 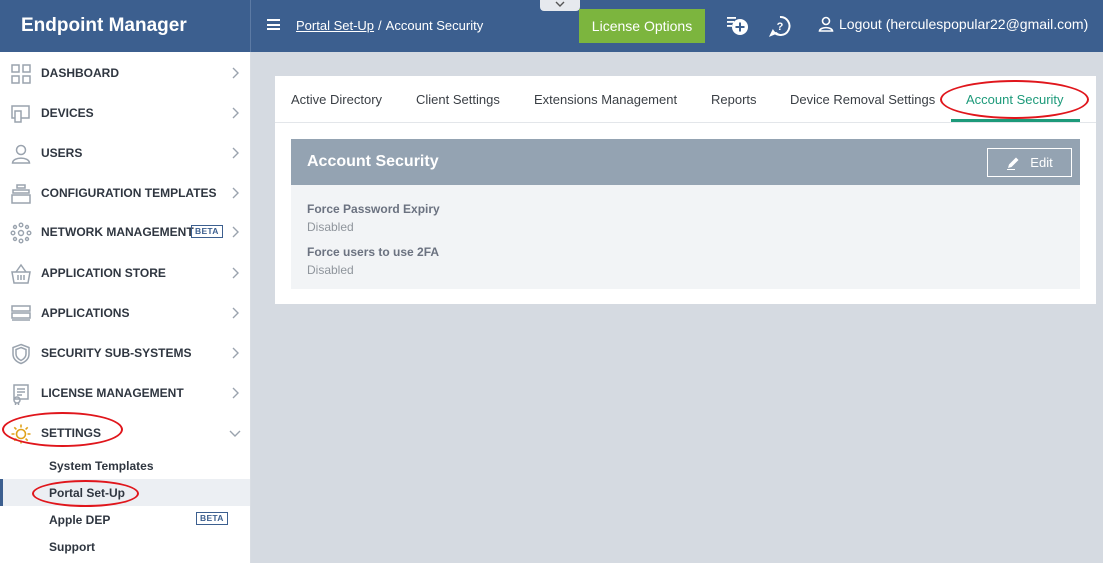 What do you see at coordinates (1, 492) in the screenshot?
I see `active-indicator` at bounding box center [1, 492].